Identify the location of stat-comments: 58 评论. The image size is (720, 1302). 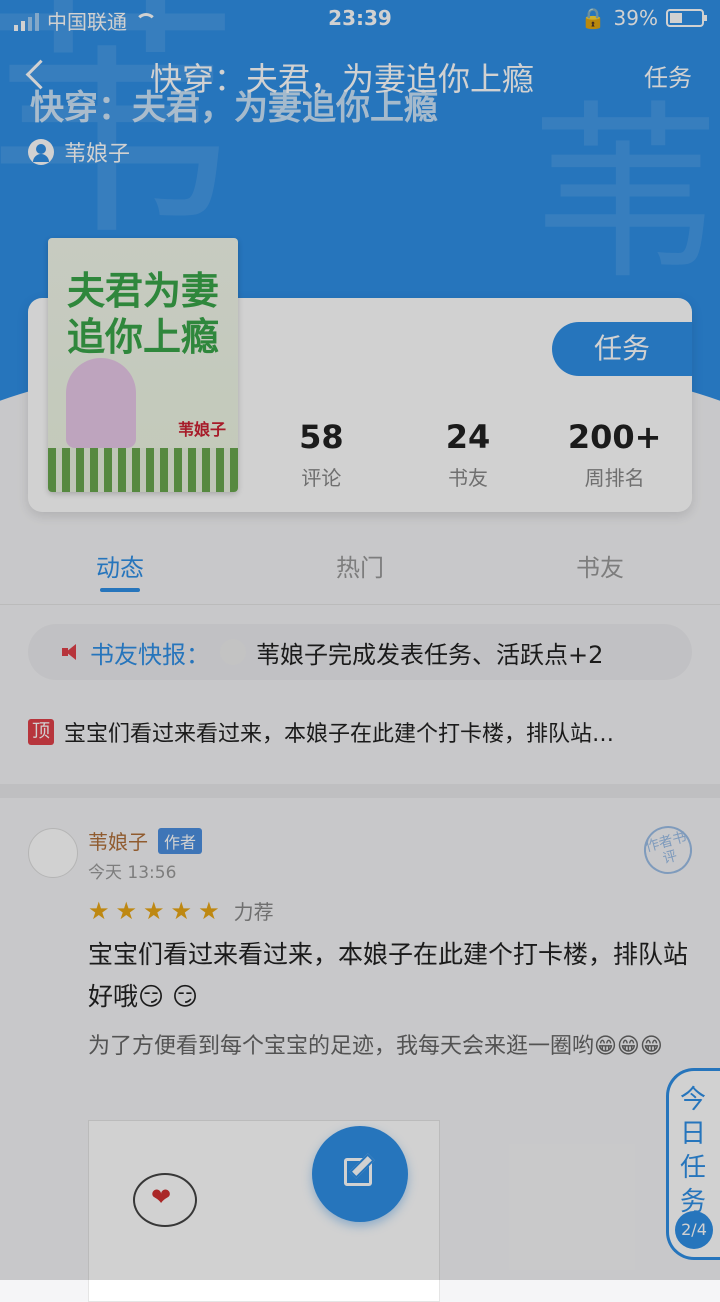
(321, 454).